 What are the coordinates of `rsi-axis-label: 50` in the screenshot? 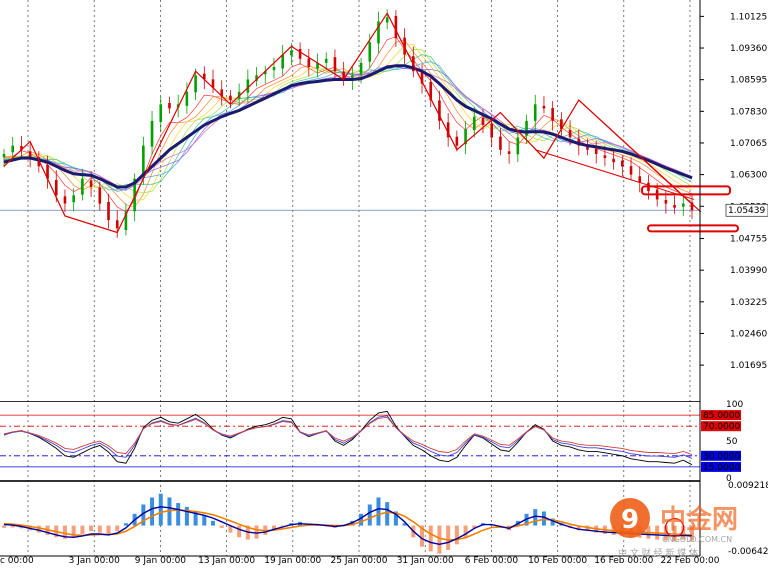 It's located at (732, 442).